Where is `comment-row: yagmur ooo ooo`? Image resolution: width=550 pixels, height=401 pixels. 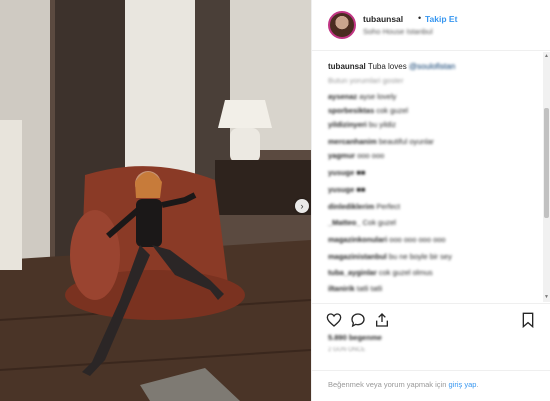 comment-row: yagmur ooo ooo is located at coordinates (356, 155).